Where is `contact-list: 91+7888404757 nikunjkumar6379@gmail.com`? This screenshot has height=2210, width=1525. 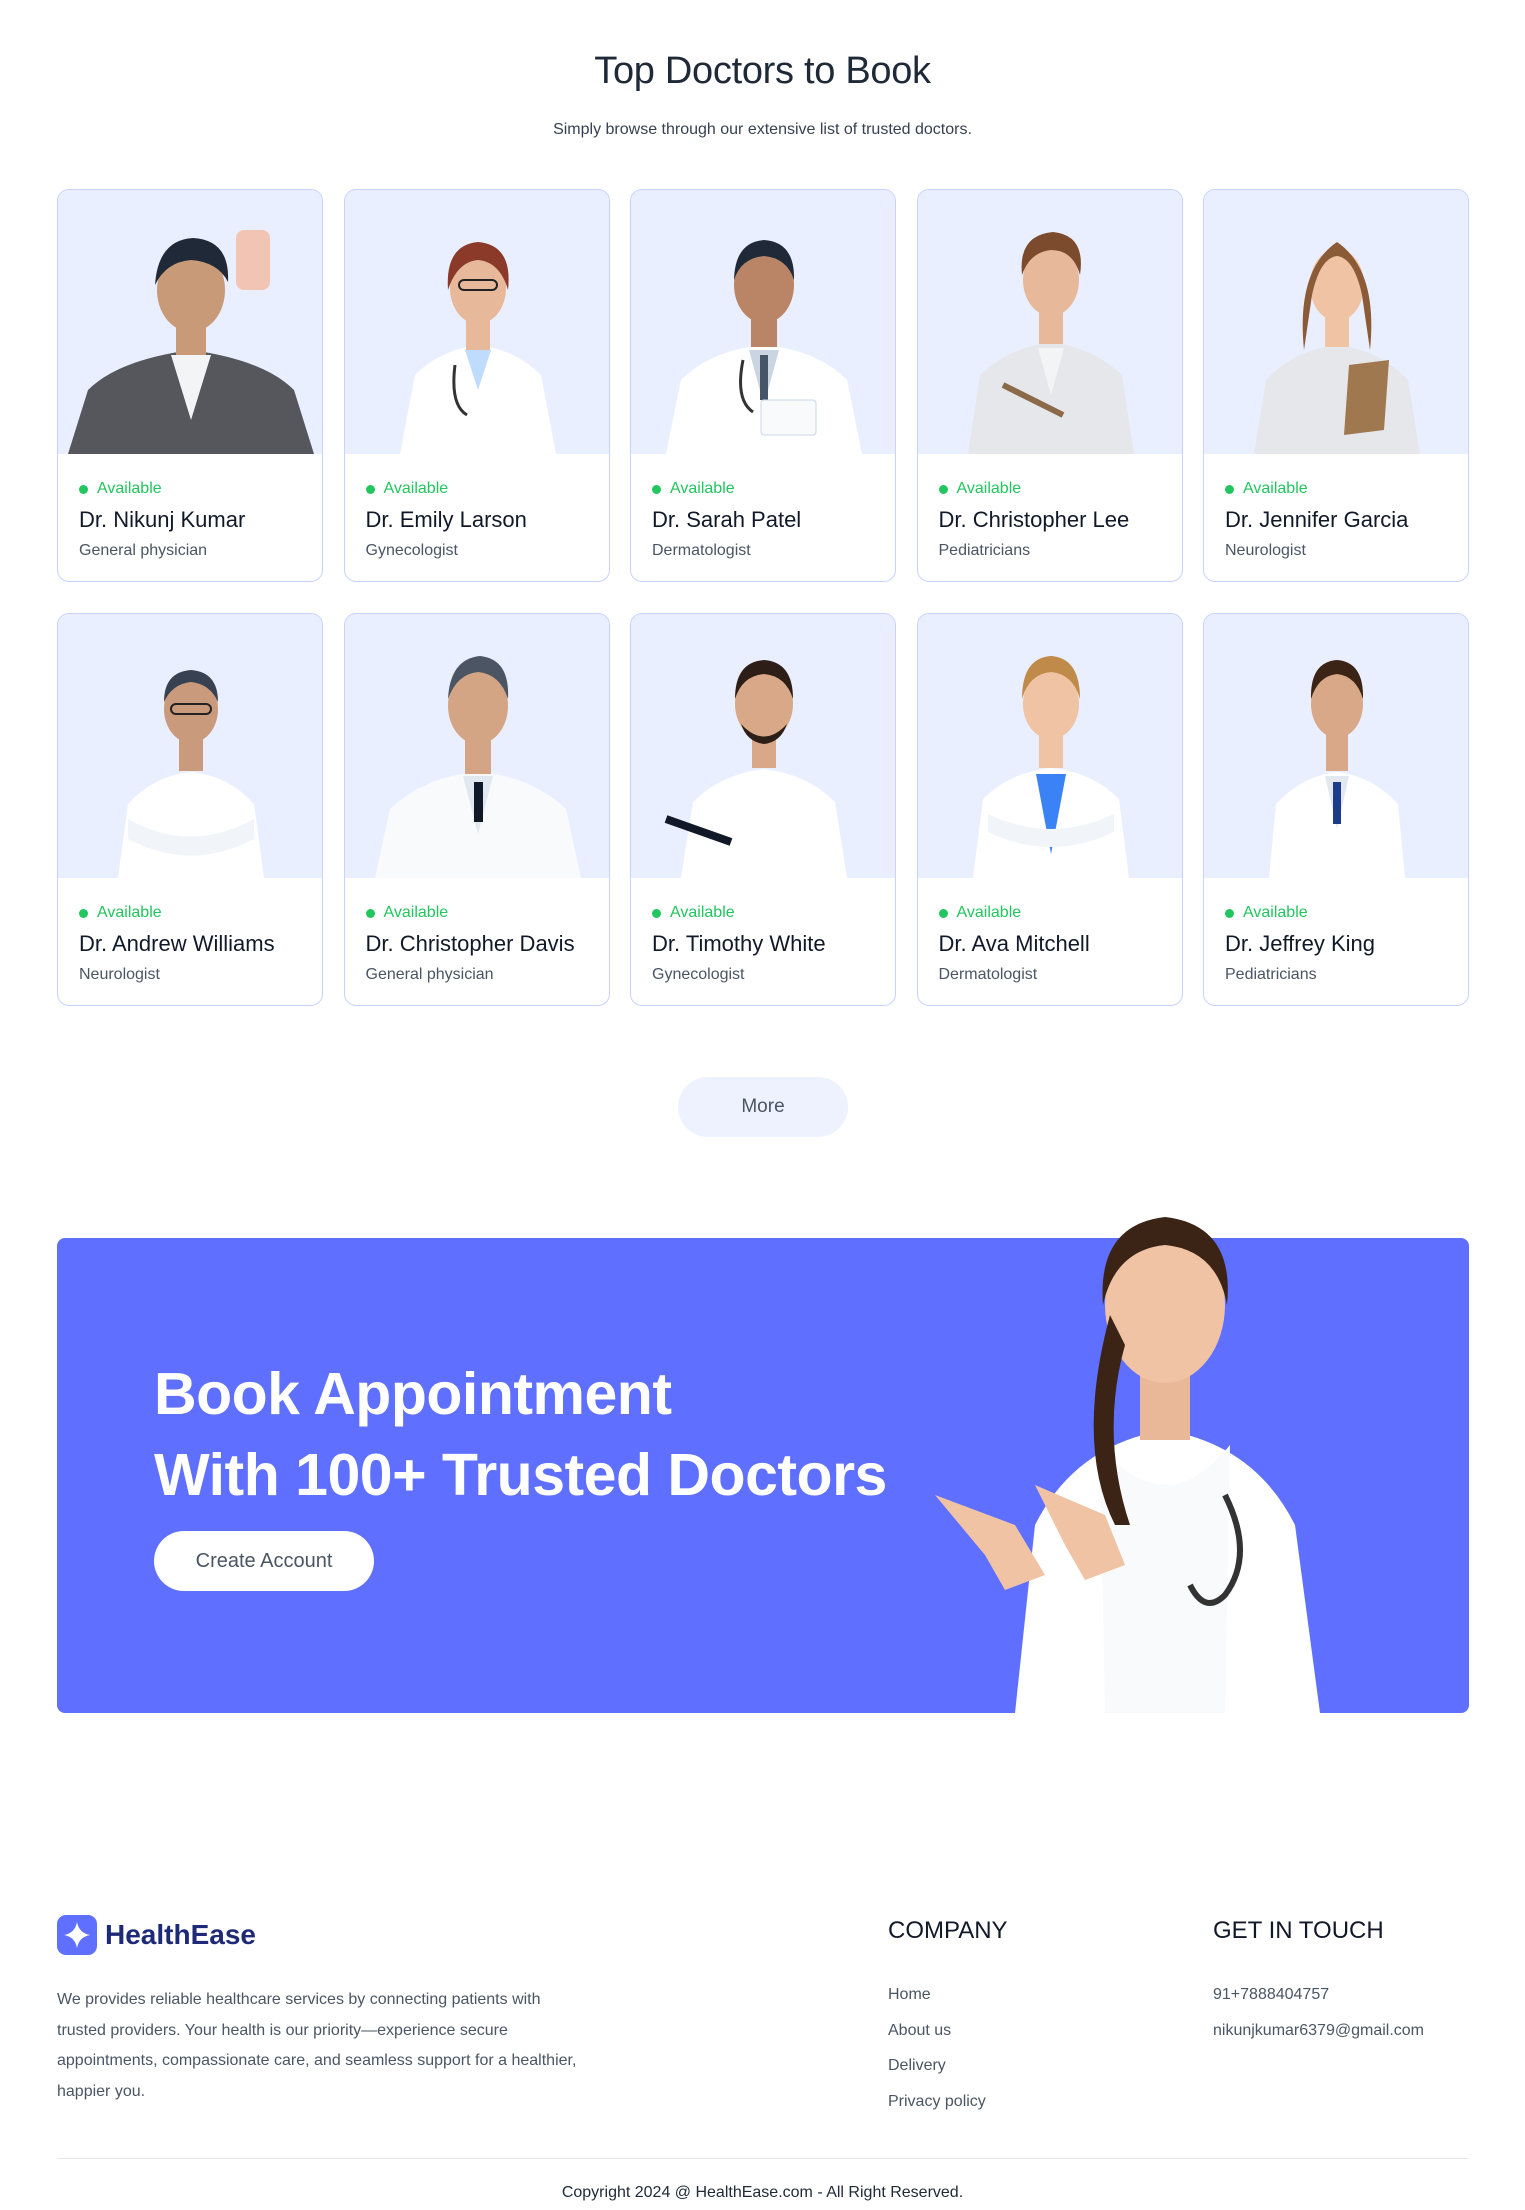
contact-list: 91+7888404757 nikunjkumar6379@gmail.com is located at coordinates (1318, 2012).